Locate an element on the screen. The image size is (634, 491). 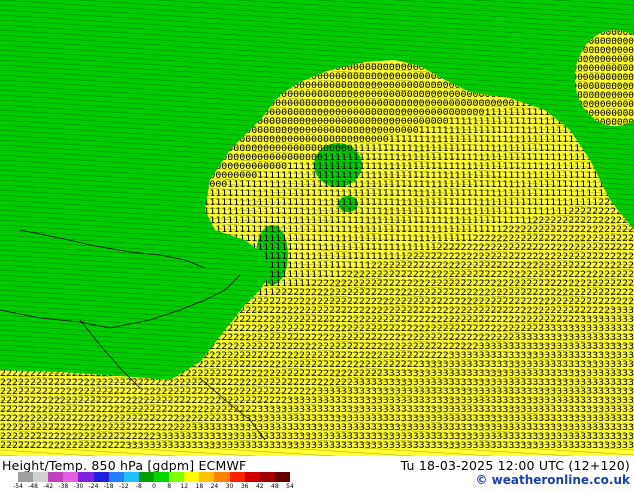
color-scale-bar is located at coordinates (154, 477).